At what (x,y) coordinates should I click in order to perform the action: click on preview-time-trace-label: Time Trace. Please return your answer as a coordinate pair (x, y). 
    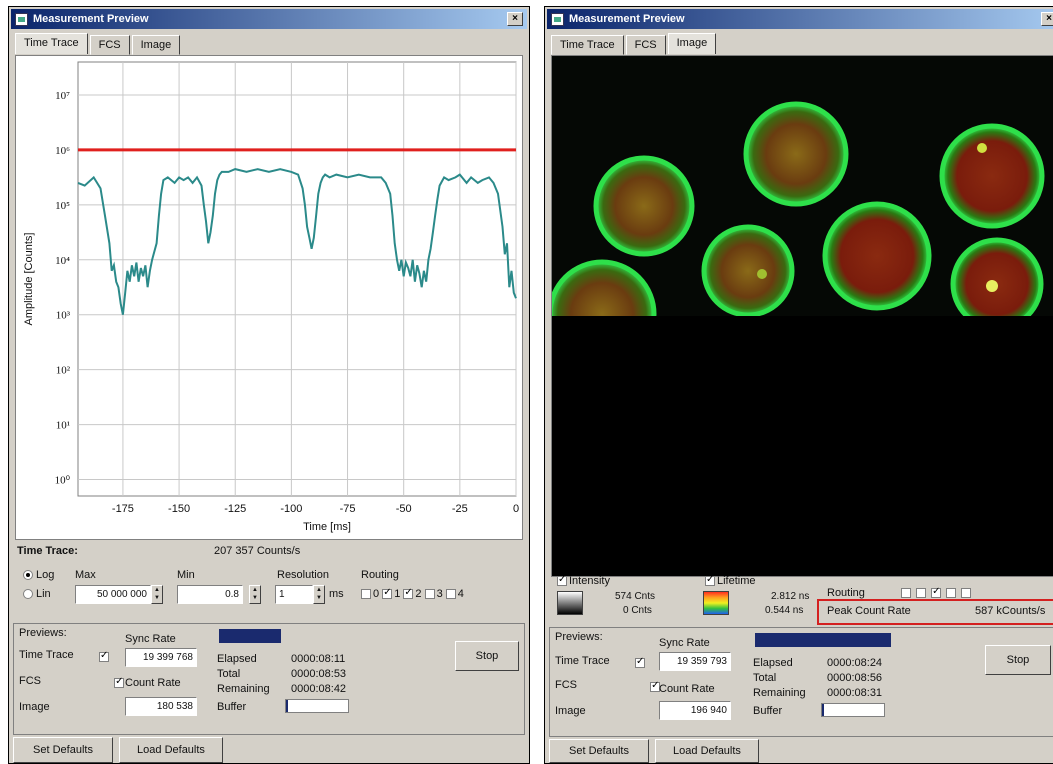
    Looking at the image, I should click on (582, 661).